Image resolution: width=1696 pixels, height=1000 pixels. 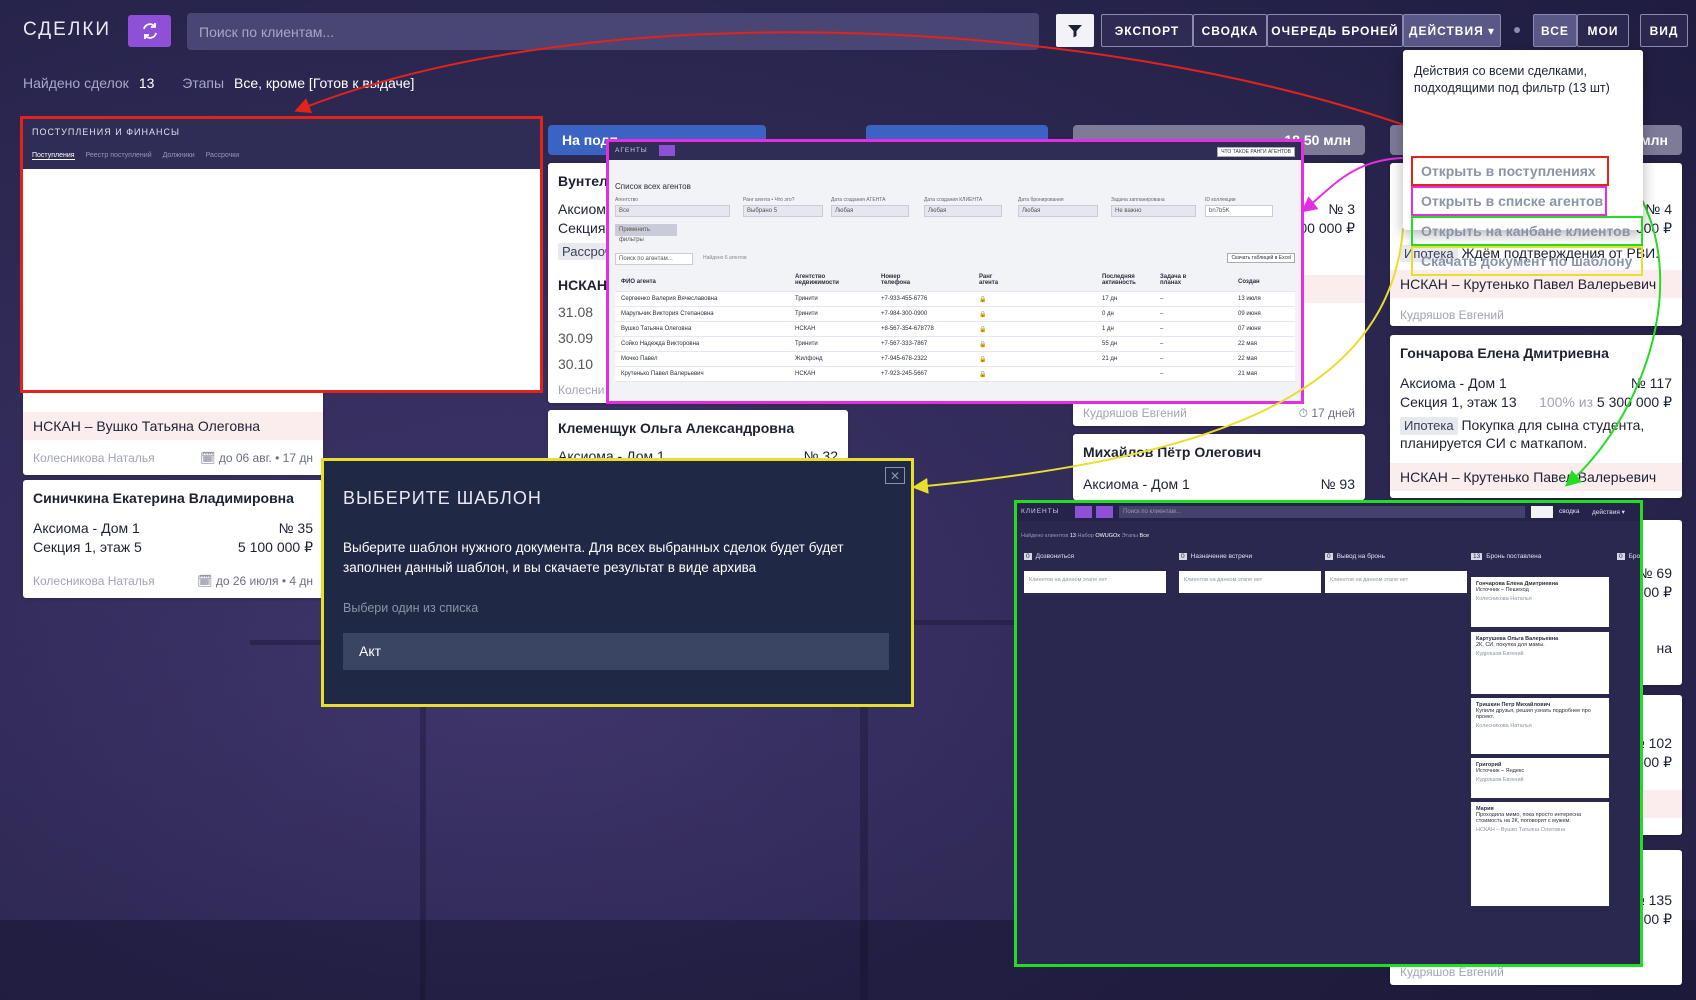 What do you see at coordinates (53, 156) in the screenshot?
I see `tab-postings: Поступления` at bounding box center [53, 156].